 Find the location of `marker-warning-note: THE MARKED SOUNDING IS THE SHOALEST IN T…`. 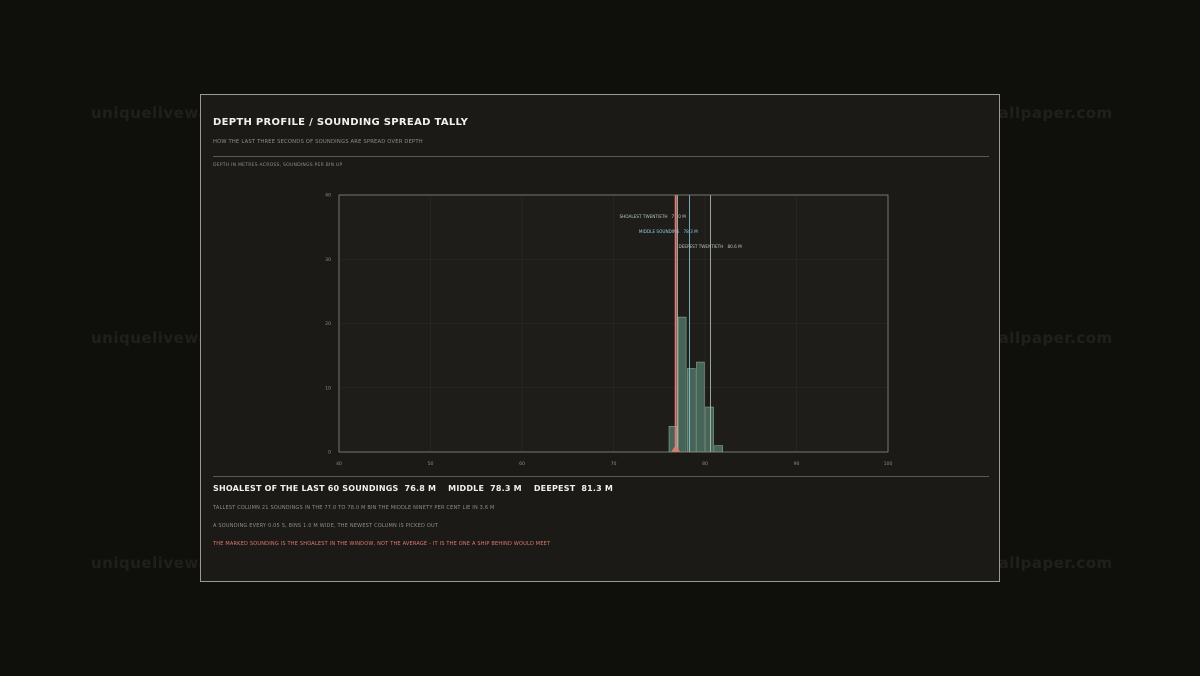

marker-warning-note: THE MARKED SOUNDING IS THE SHOALEST IN T… is located at coordinates (382, 544).